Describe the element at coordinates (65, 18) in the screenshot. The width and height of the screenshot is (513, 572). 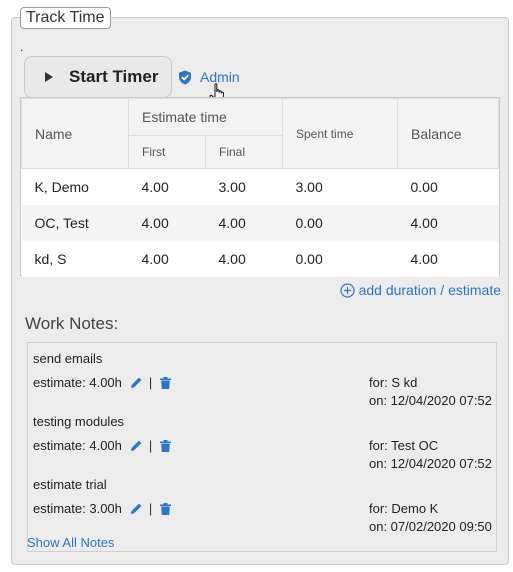
I see `panel-title: Track Time` at that location.